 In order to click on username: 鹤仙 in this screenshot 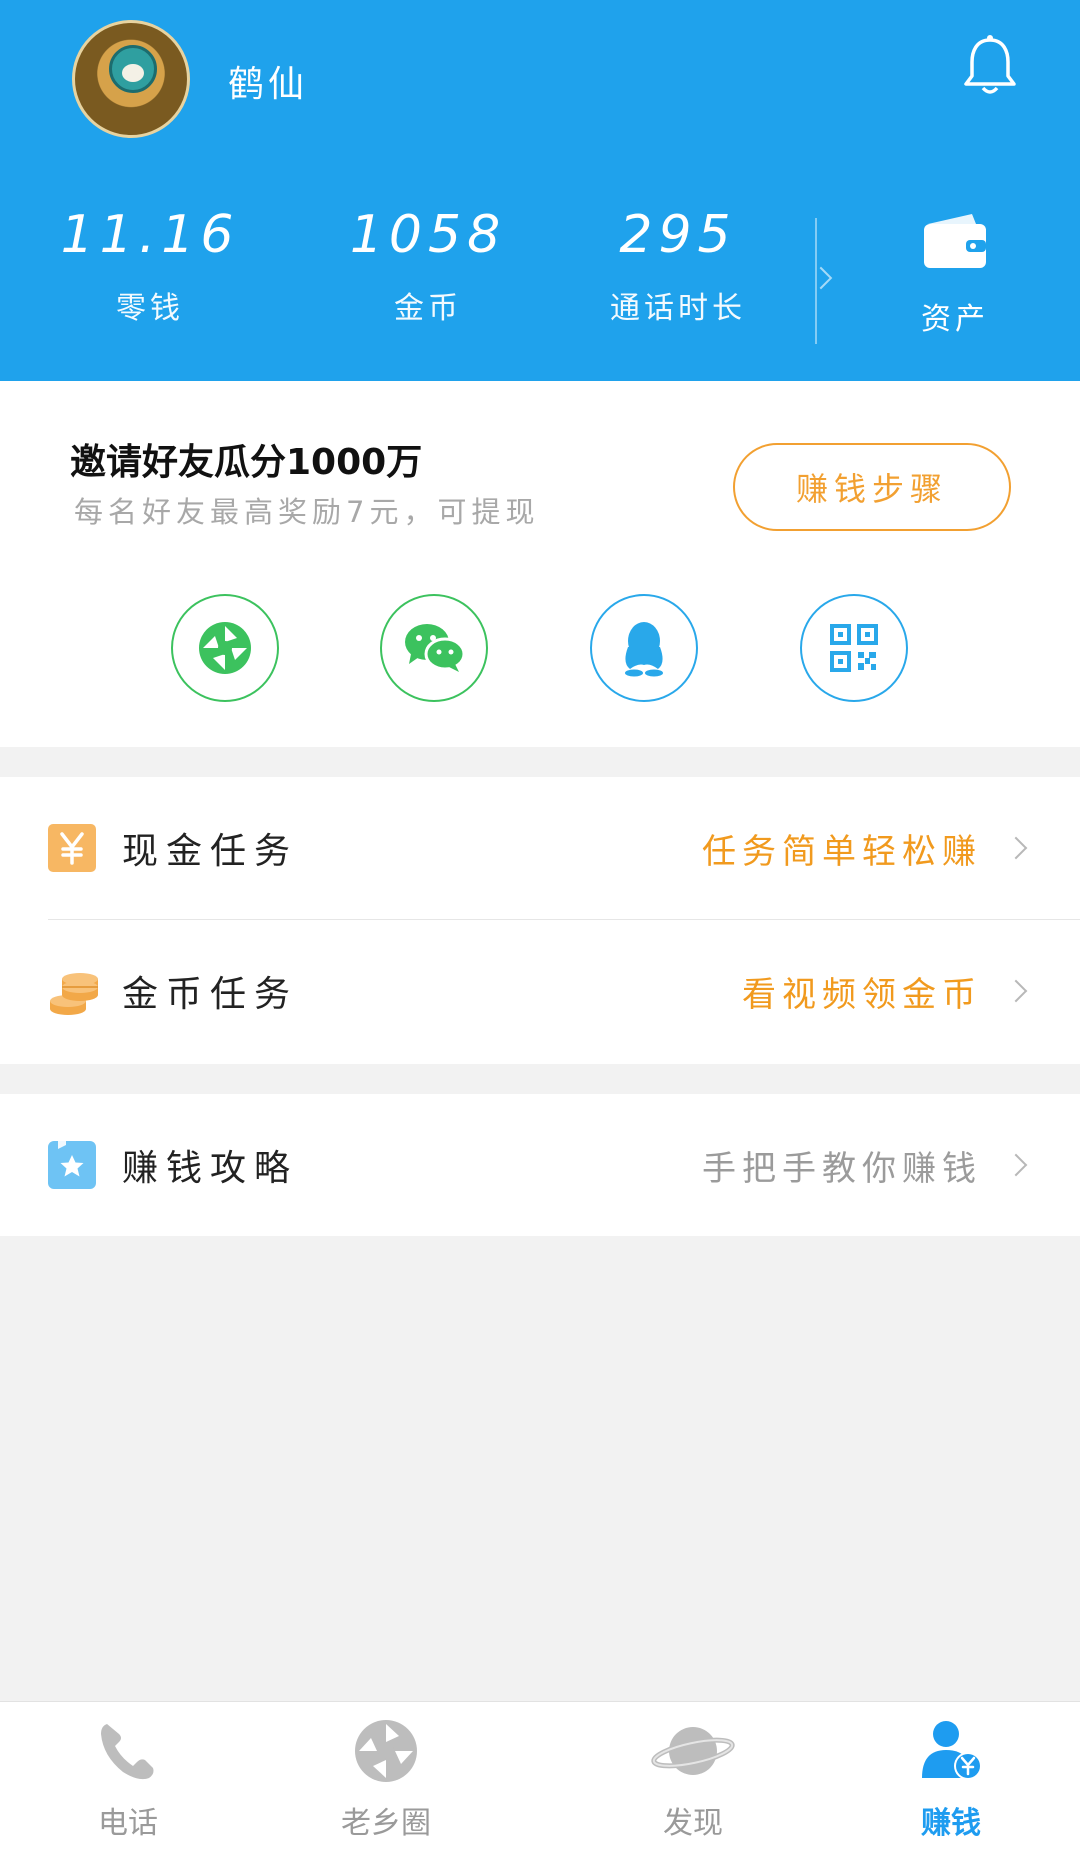, I will do `click(268, 81)`.